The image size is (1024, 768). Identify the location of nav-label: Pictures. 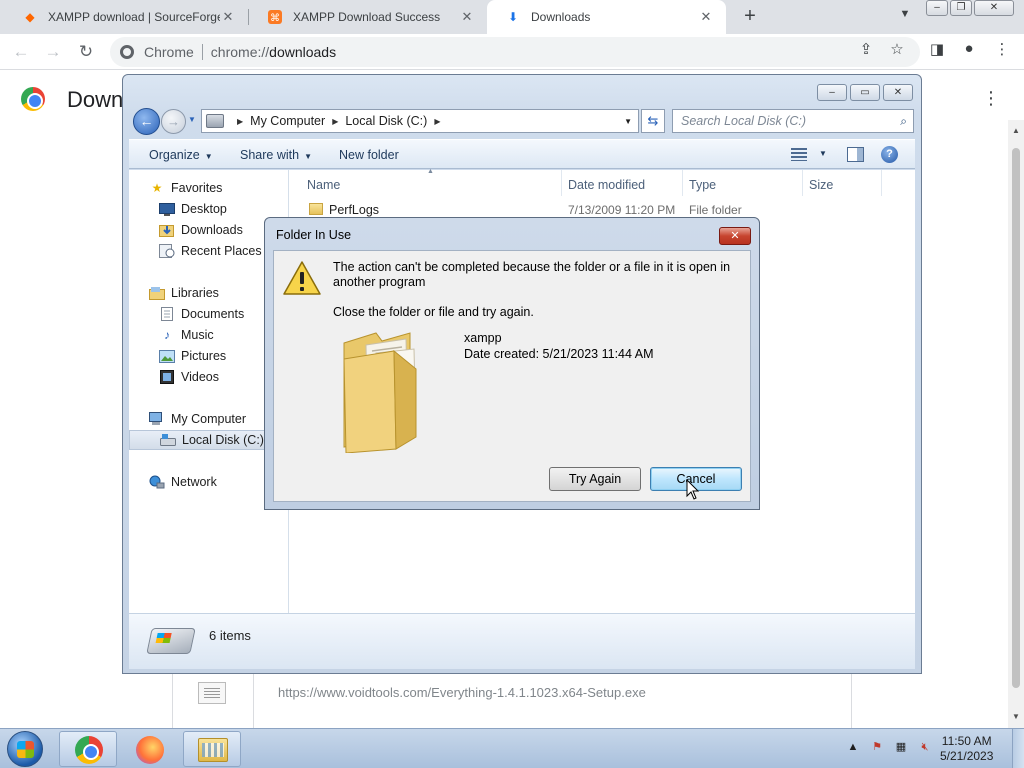
(204, 356).